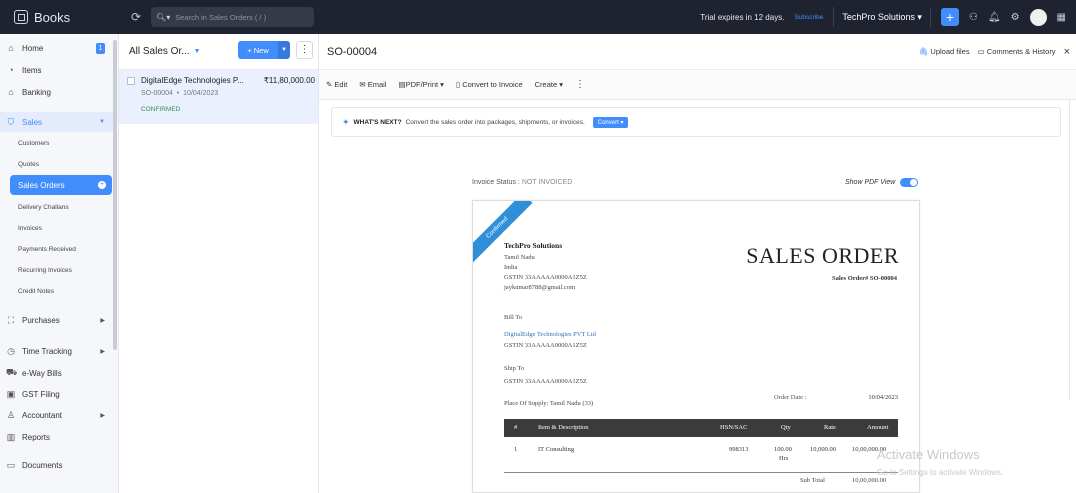 The height and width of the screenshot is (493, 1076). I want to click on sidebar-item-sales: ⛉ Sales ▼, so click(57, 122).